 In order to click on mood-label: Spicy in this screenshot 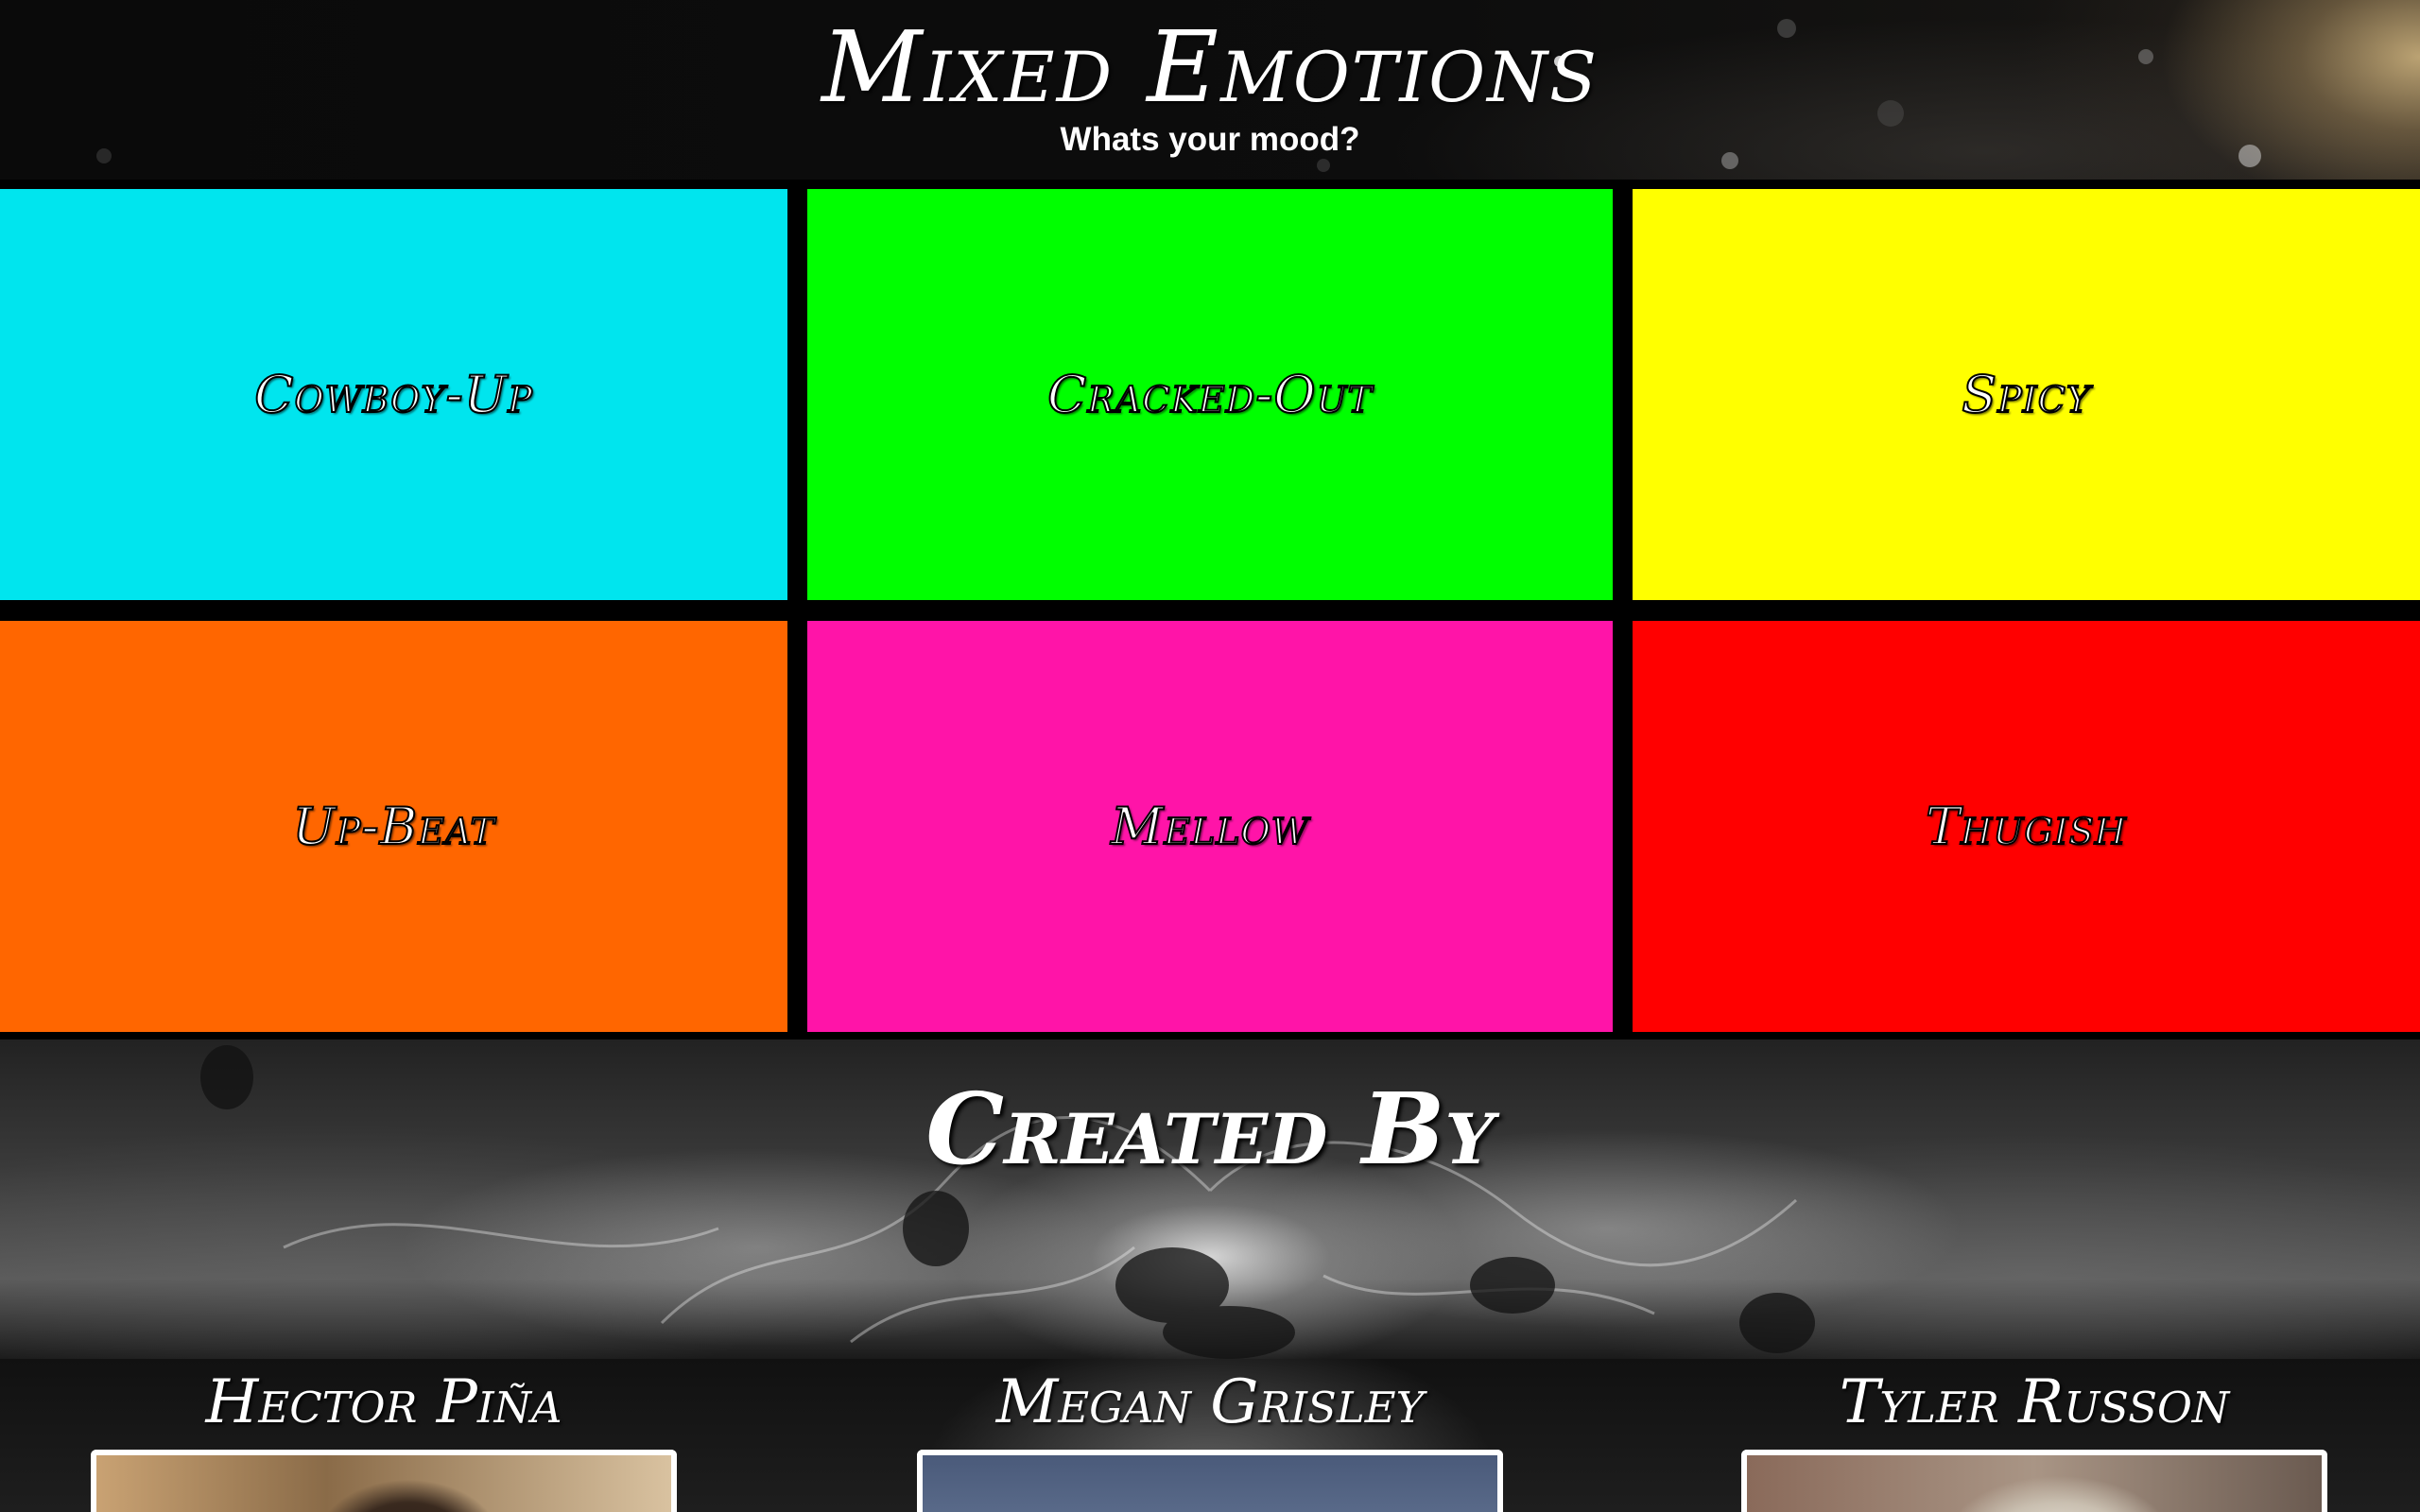, I will do `click(2026, 394)`.